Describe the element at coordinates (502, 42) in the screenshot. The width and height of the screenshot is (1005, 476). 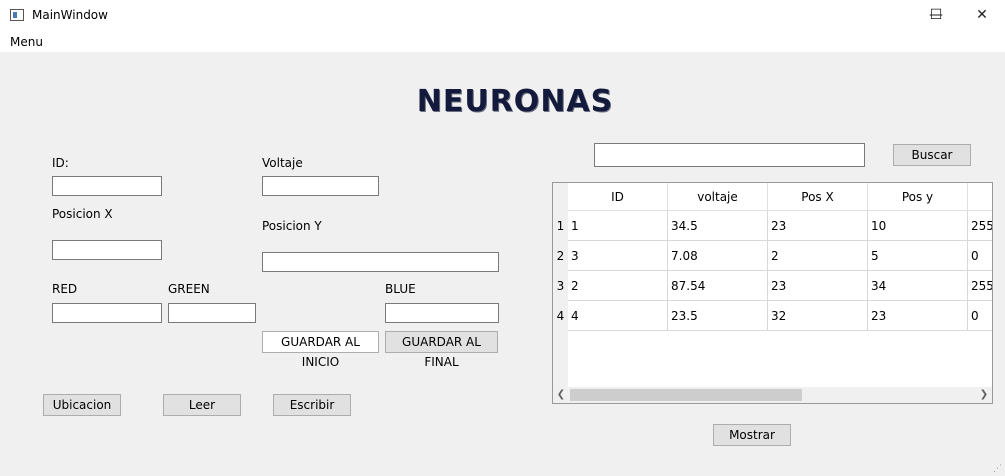
I see `menu-bar: Menu` at that location.